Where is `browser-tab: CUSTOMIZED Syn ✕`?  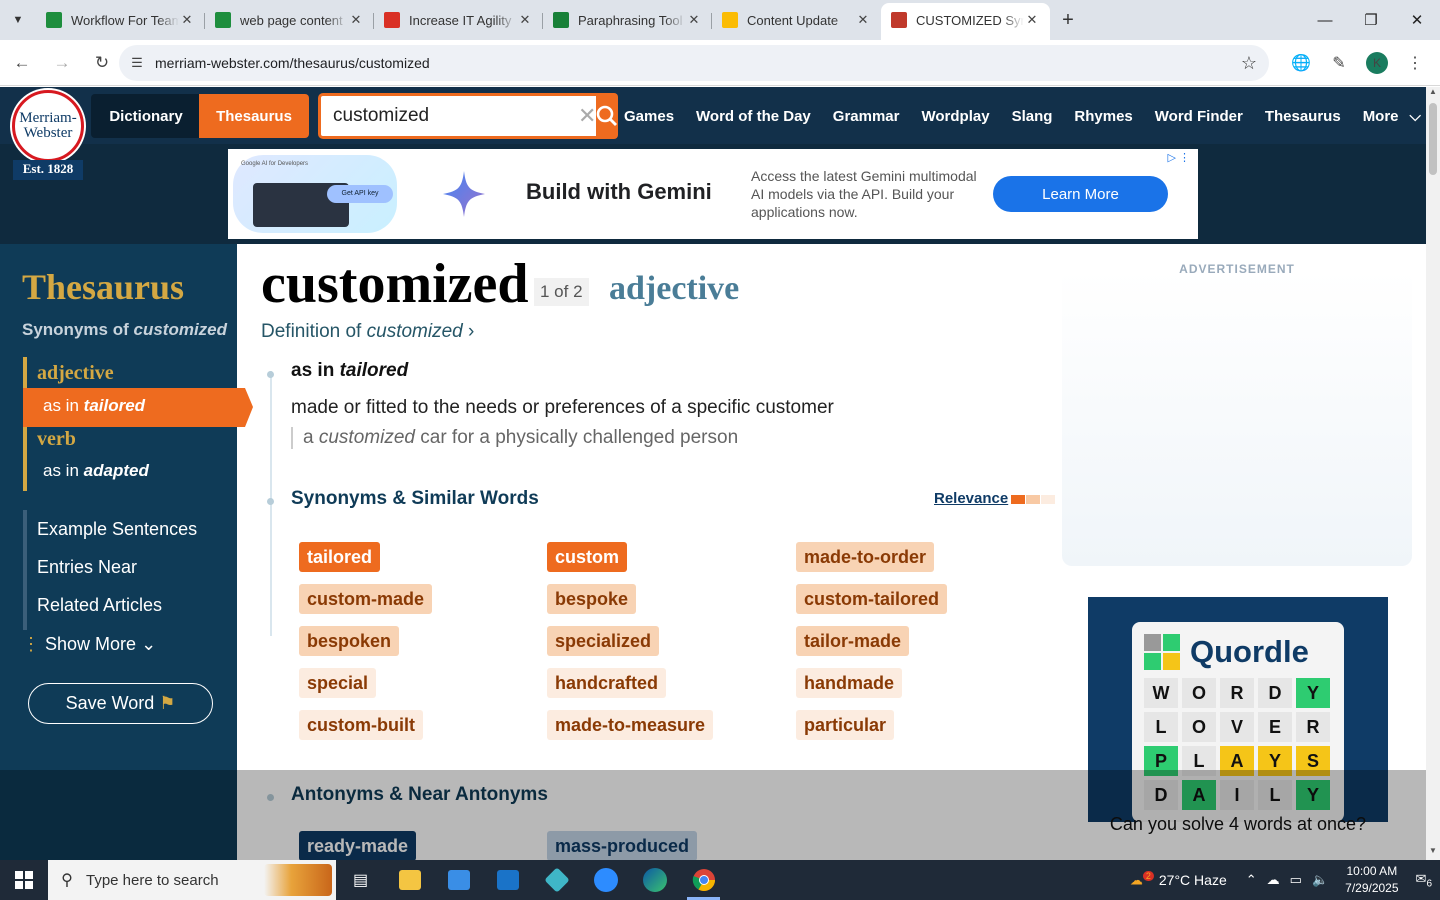 browser-tab: CUSTOMIZED Syn ✕ is located at coordinates (965, 21).